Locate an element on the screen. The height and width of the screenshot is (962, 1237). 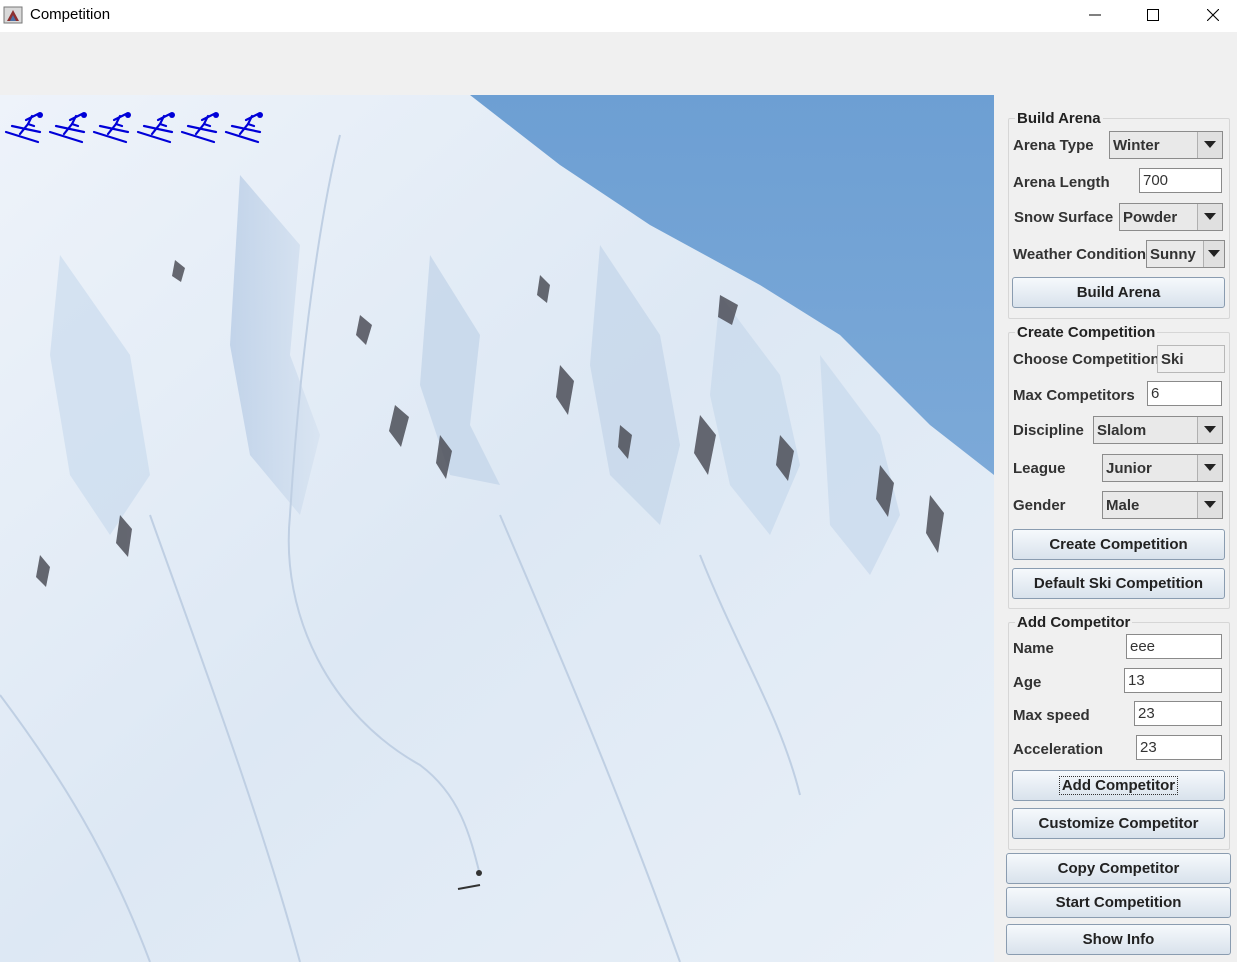
minimize-icon is located at coordinates (1095, 15).